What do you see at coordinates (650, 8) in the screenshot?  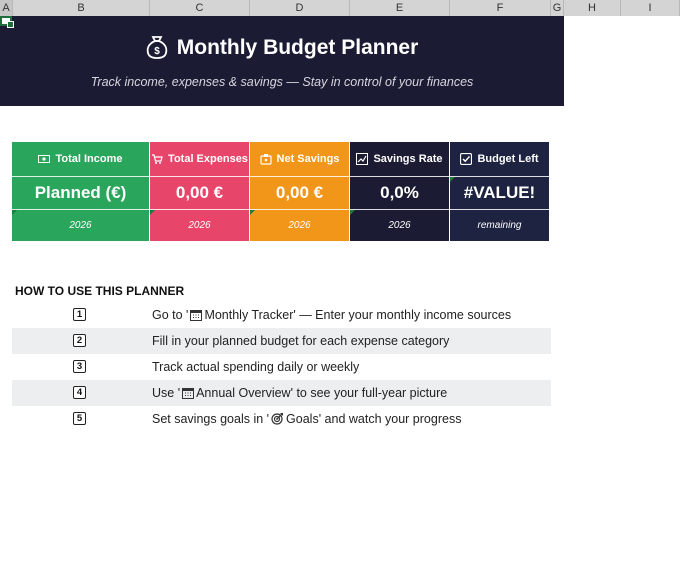 I see `column-header-i: I` at bounding box center [650, 8].